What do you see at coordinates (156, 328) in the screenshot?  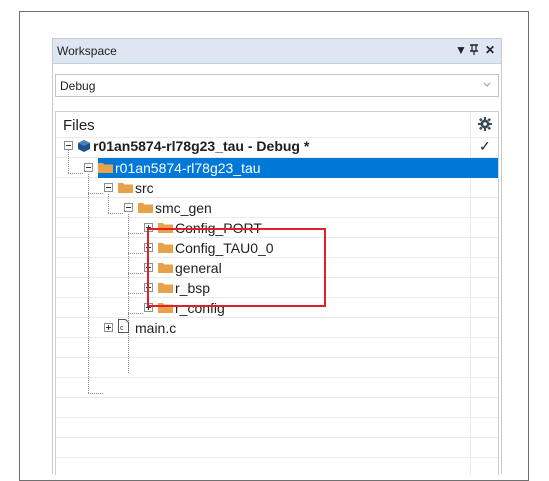 I see `main-c-label: main.c` at bounding box center [156, 328].